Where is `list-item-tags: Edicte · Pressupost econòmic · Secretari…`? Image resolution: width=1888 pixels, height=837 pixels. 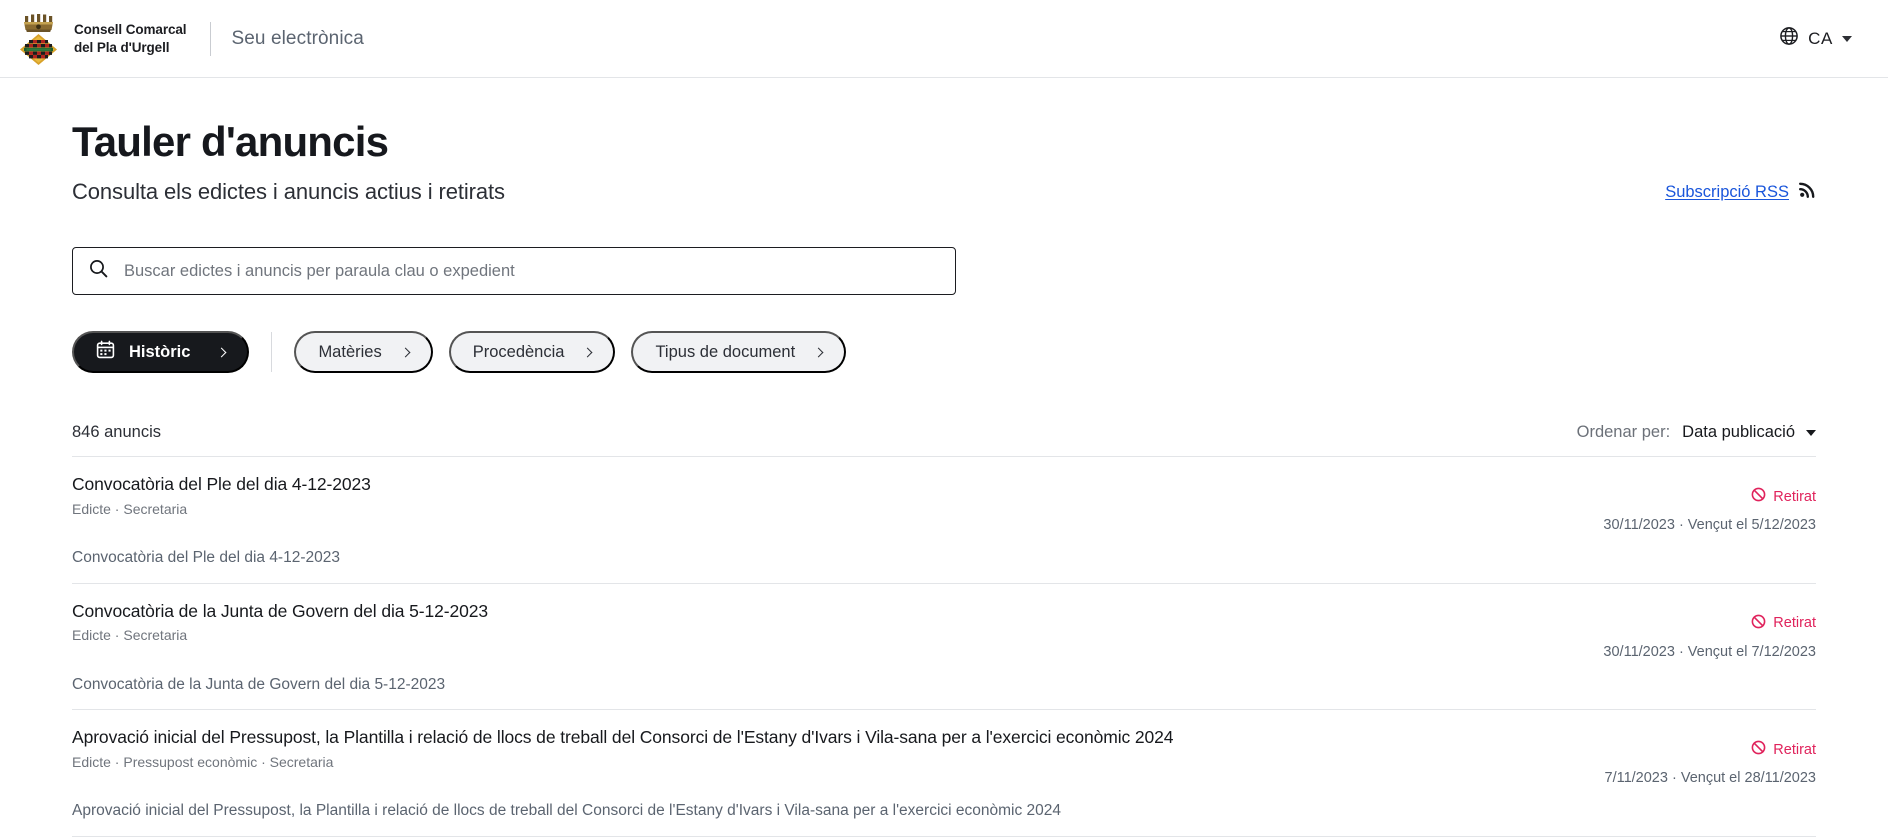
list-item-tags: Edicte · Pressupost econòmic · Secretari… is located at coordinates (203, 762).